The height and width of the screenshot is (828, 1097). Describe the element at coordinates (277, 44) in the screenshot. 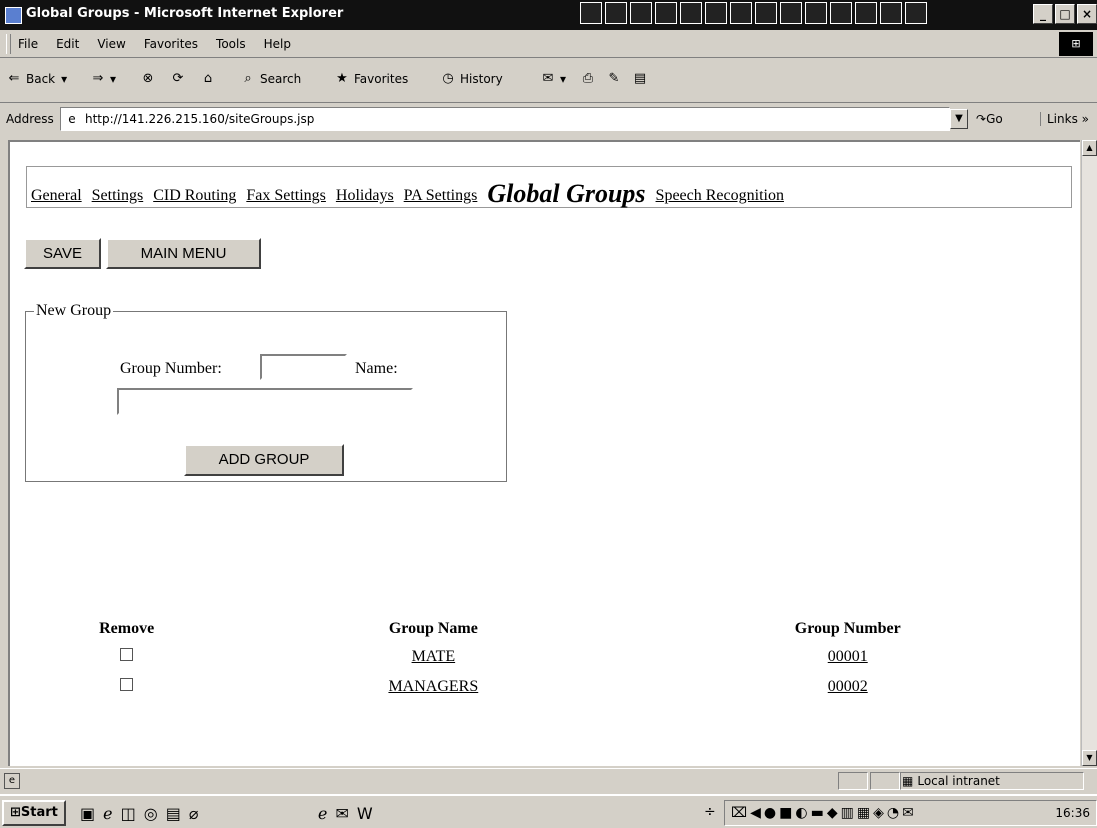

I see `menu-help: Help` at that location.